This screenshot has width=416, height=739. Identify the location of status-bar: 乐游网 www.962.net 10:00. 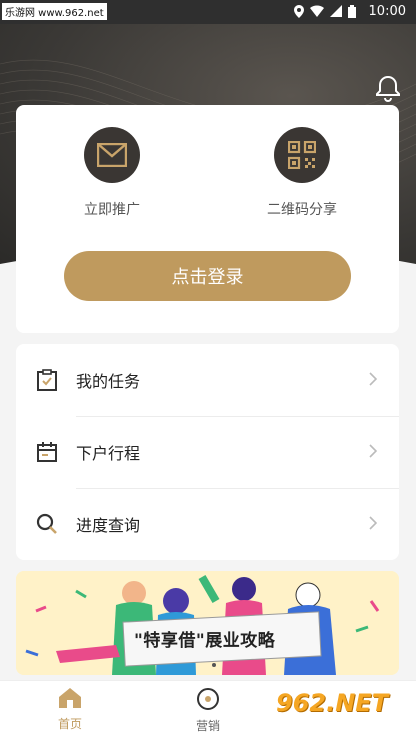
(208, 12).